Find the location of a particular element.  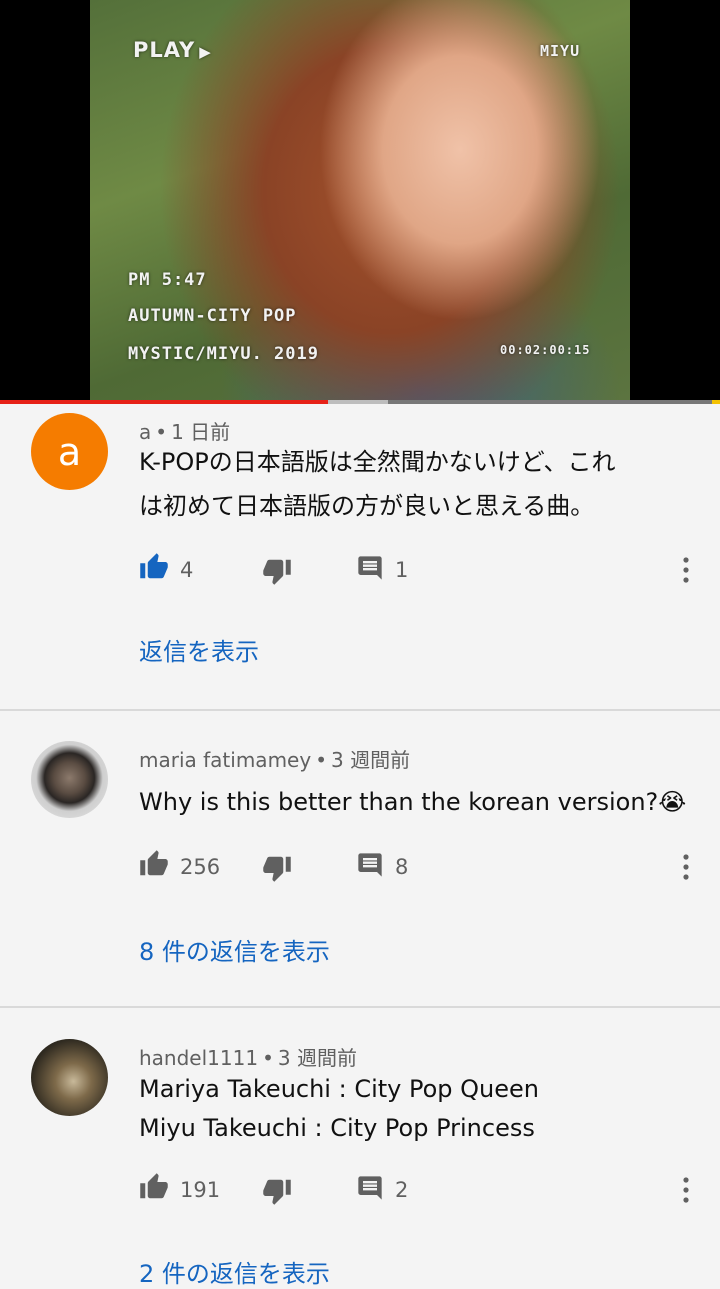

comment-line: Miyu Takeuchi : City Pop Princess is located at coordinates (337, 1128).